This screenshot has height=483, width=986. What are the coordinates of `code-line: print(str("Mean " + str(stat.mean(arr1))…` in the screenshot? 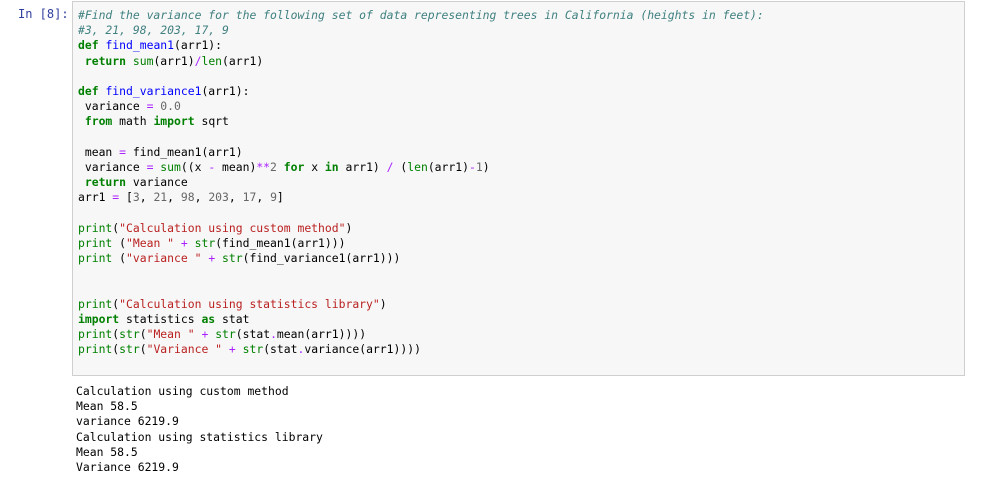 It's located at (518, 334).